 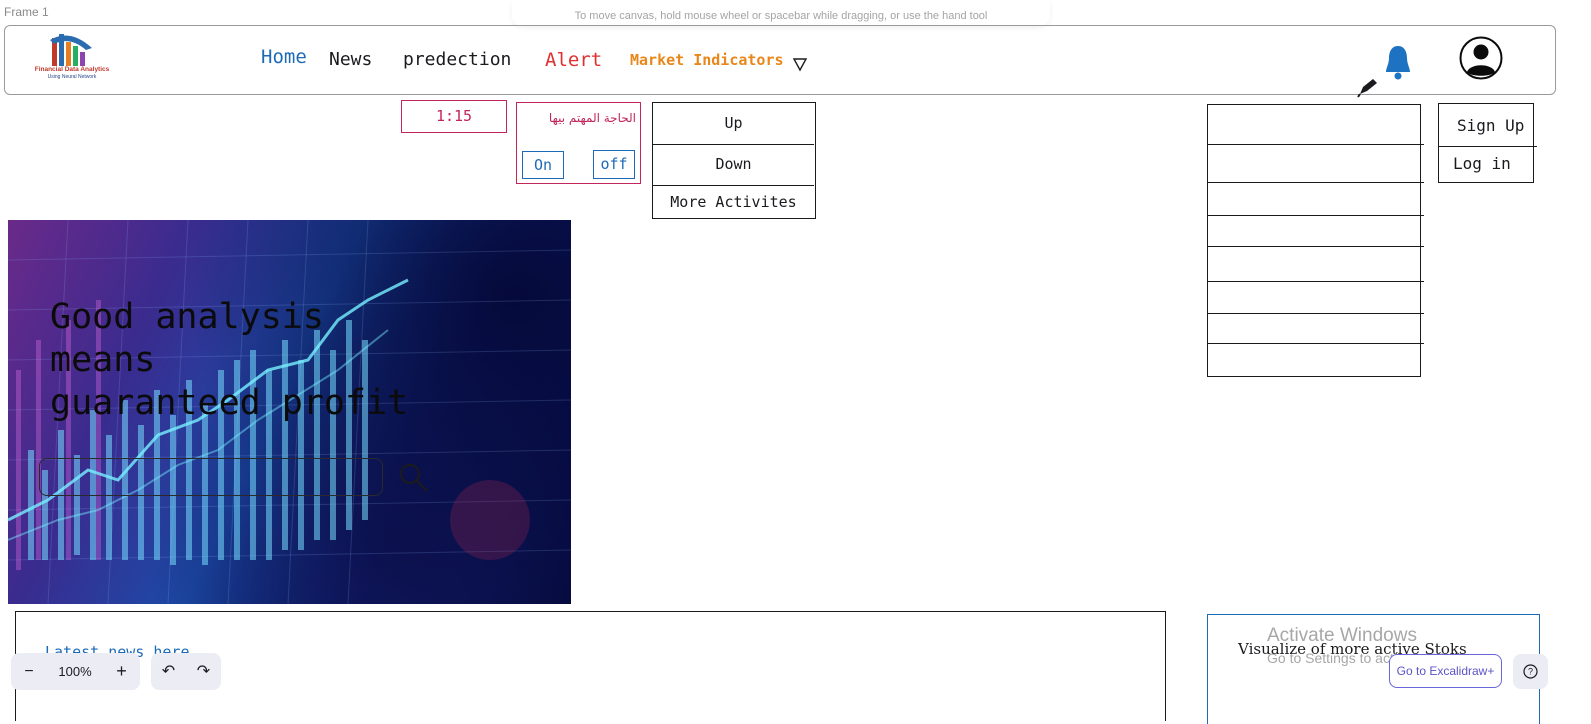 What do you see at coordinates (733, 123) in the screenshot?
I see `dropdown-item-up: Up` at bounding box center [733, 123].